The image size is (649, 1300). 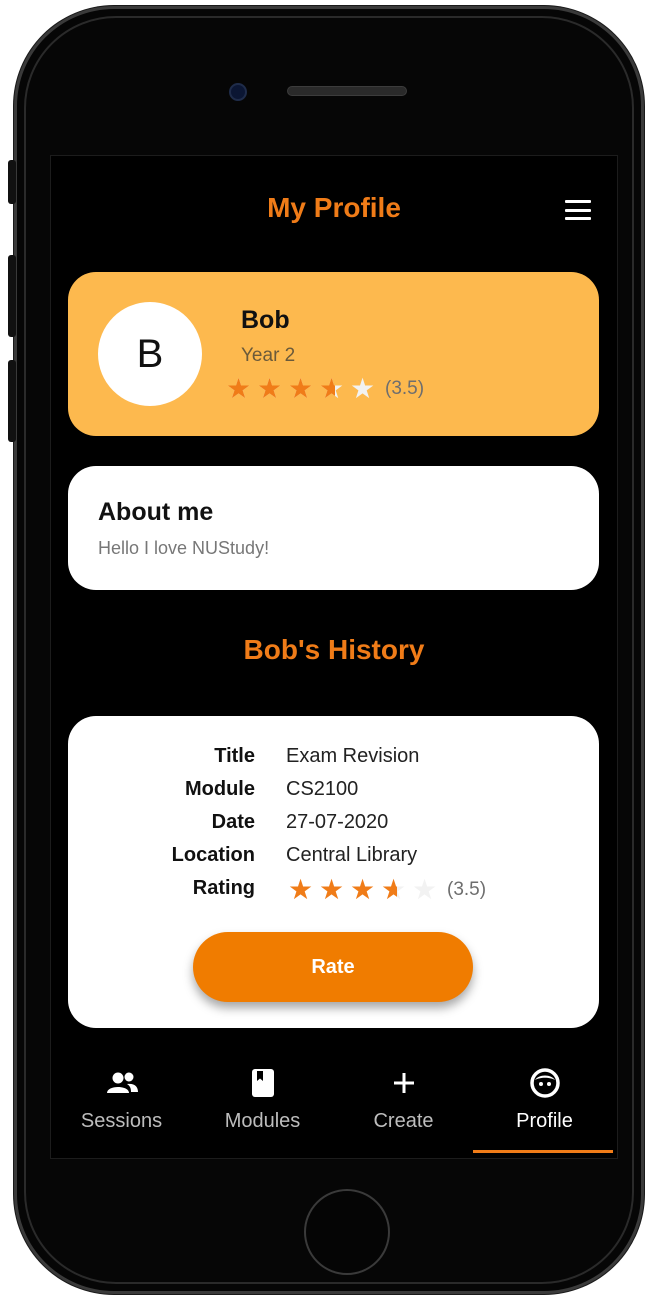 I want to click on nav-item-create: Create, so click(x=403, y=1100).